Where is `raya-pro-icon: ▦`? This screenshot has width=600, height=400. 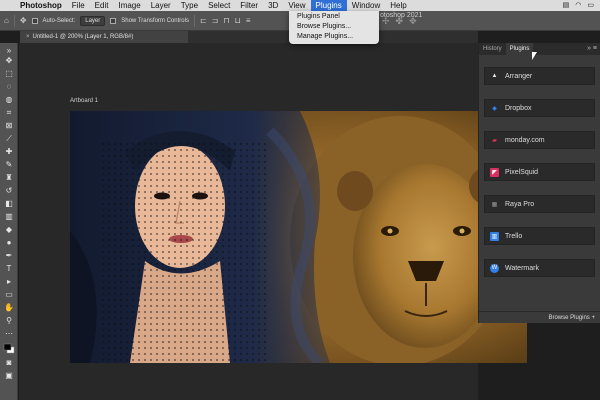 raya-pro-icon: ▦ is located at coordinates (494, 204).